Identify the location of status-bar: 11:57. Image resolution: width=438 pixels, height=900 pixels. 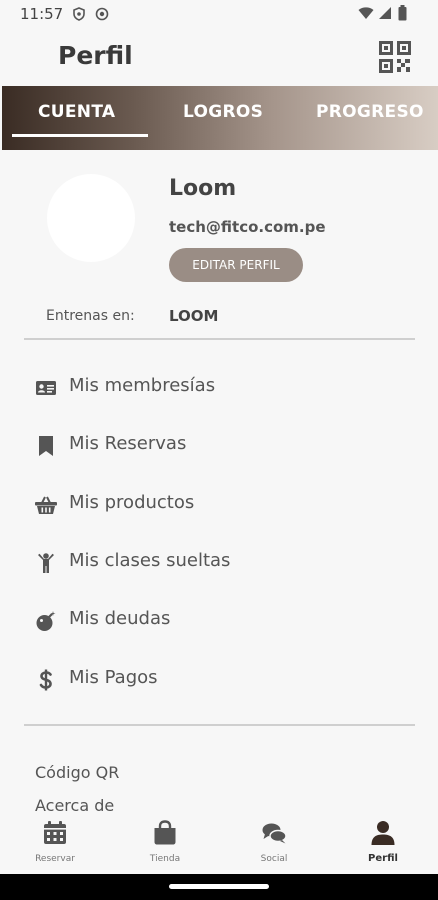
(219, 14).